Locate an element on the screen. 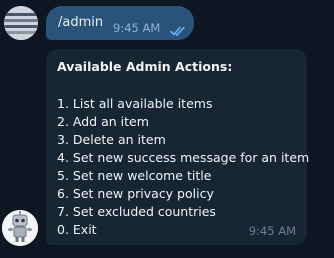  user-avatar is located at coordinates (21, 23).